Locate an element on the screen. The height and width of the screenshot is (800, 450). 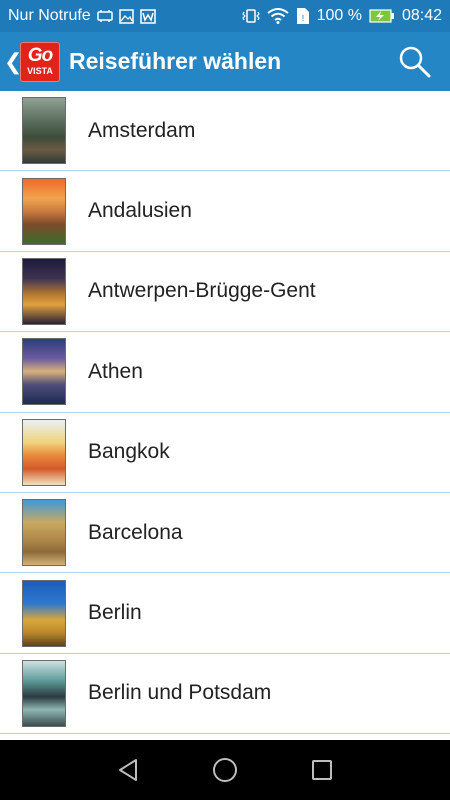
sim-icon is located at coordinates (104, 16).